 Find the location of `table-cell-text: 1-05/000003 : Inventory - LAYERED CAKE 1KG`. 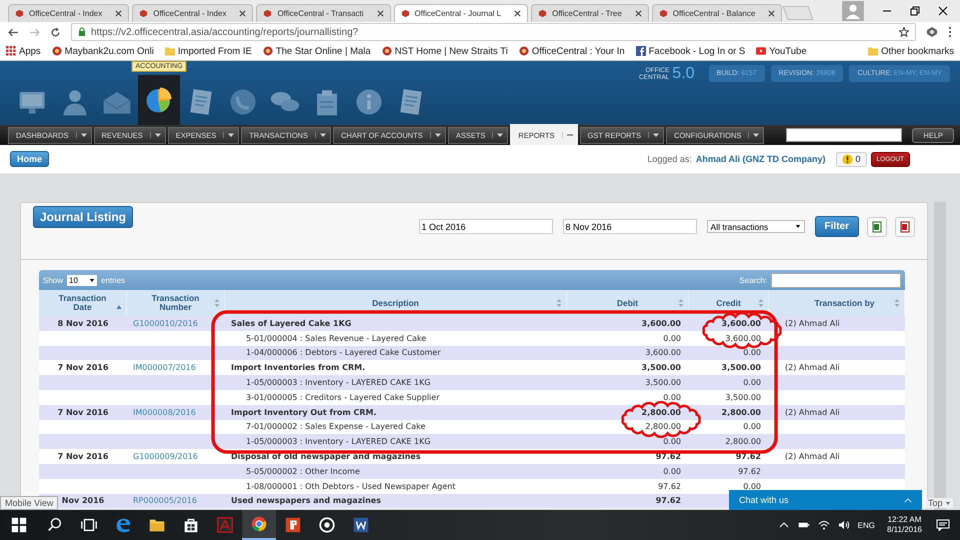

table-cell-text: 1-05/000003 : Inventory - LAYERED CAKE 1KG is located at coordinates (338, 441).